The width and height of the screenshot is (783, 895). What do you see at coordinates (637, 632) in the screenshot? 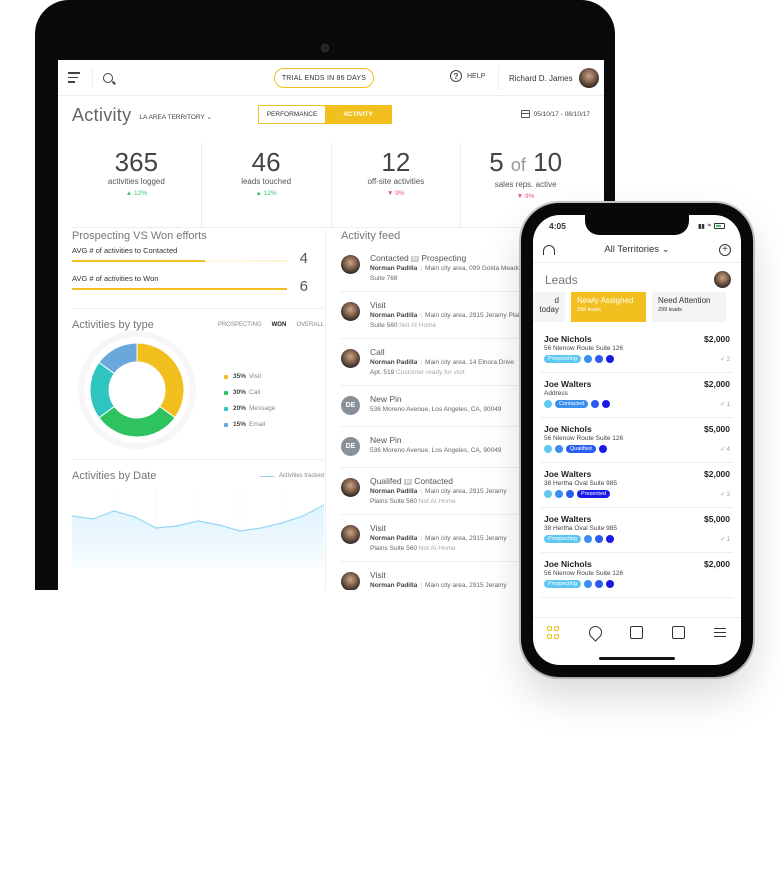
I see `message-icon` at bounding box center [637, 632].